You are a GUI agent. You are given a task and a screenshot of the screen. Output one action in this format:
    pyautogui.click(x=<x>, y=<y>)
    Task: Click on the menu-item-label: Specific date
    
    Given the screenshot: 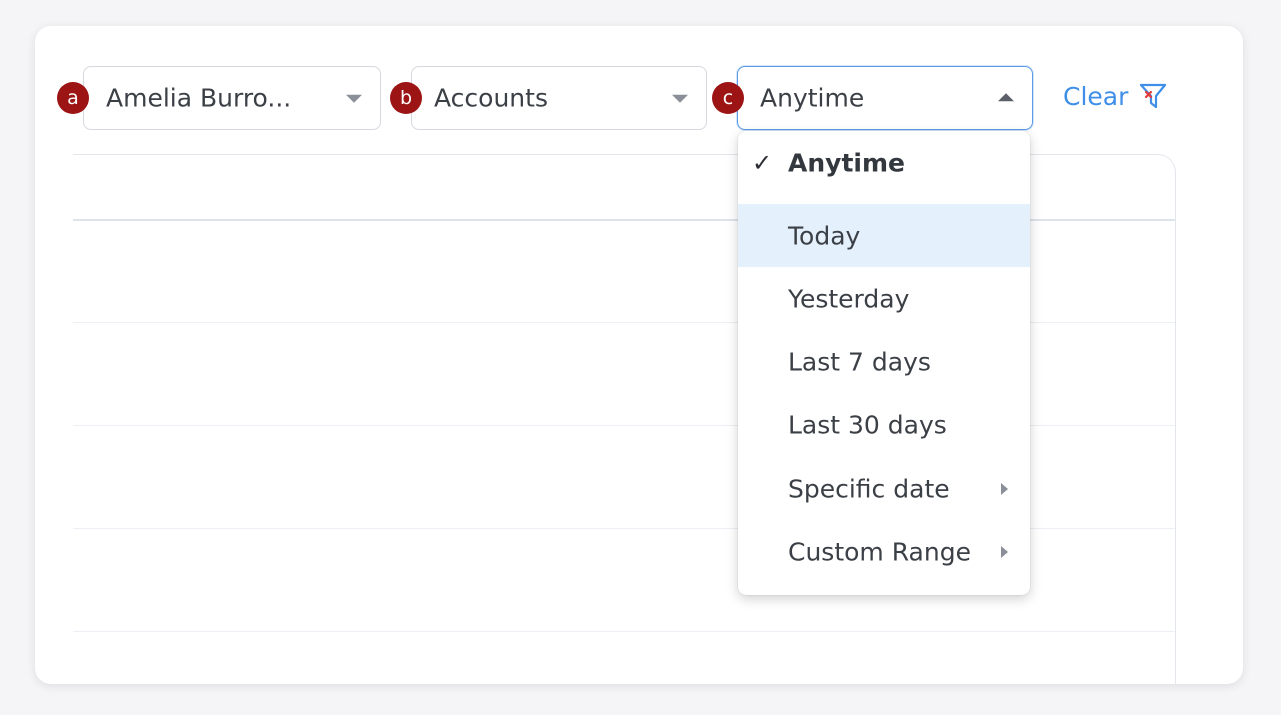 What is the action you would take?
    pyautogui.click(x=869, y=488)
    